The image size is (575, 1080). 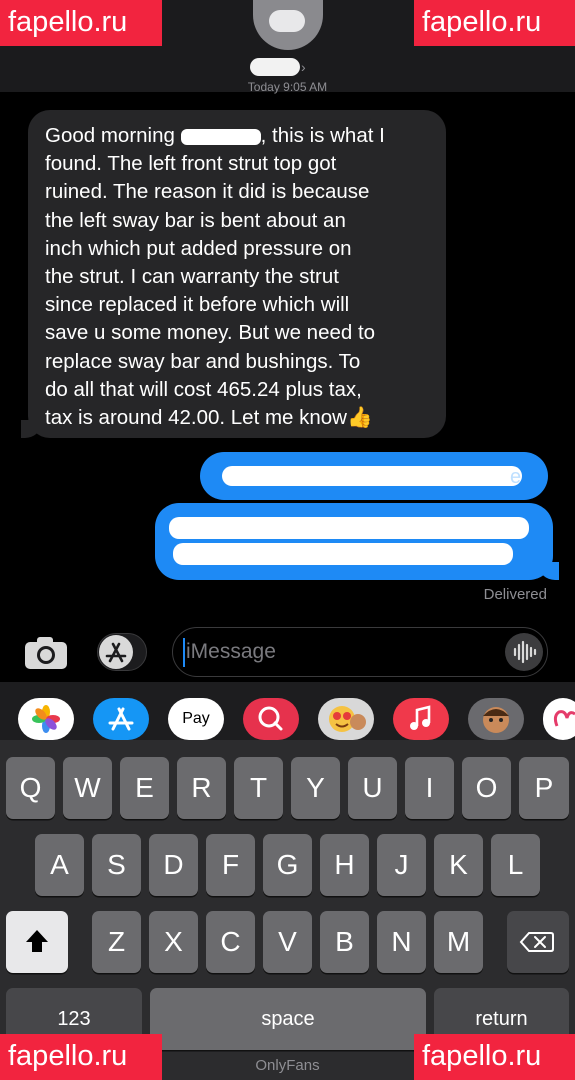 What do you see at coordinates (192, 277) in the screenshot?
I see `message-line: the strut. I can warranty the strut` at bounding box center [192, 277].